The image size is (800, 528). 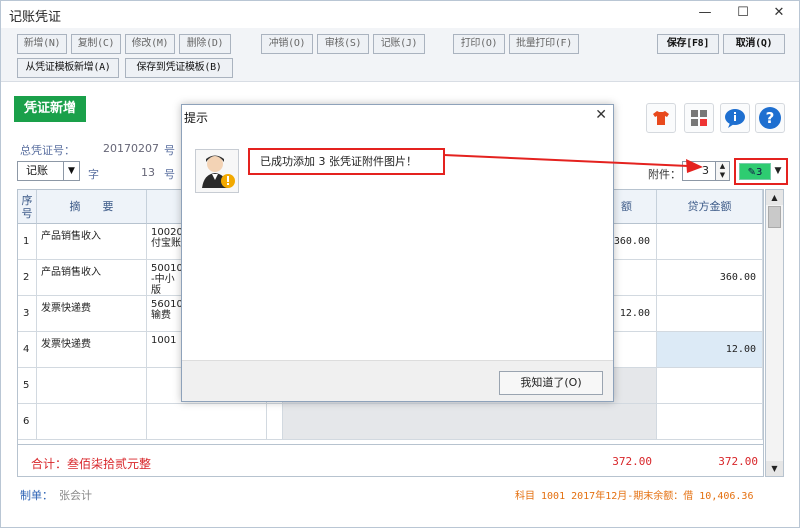 I want to click on attachments-button: ✎3 ▼, so click(x=761, y=171).